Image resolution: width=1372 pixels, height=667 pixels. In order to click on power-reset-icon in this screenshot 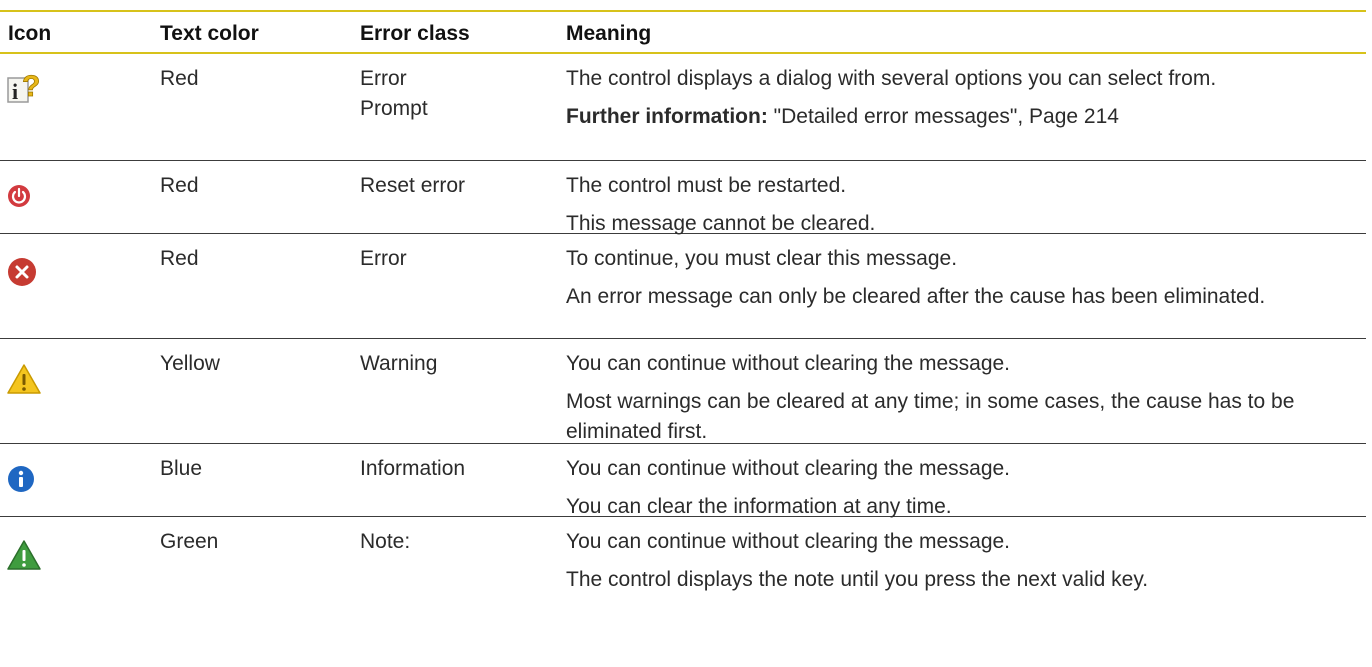, I will do `click(19, 196)`.